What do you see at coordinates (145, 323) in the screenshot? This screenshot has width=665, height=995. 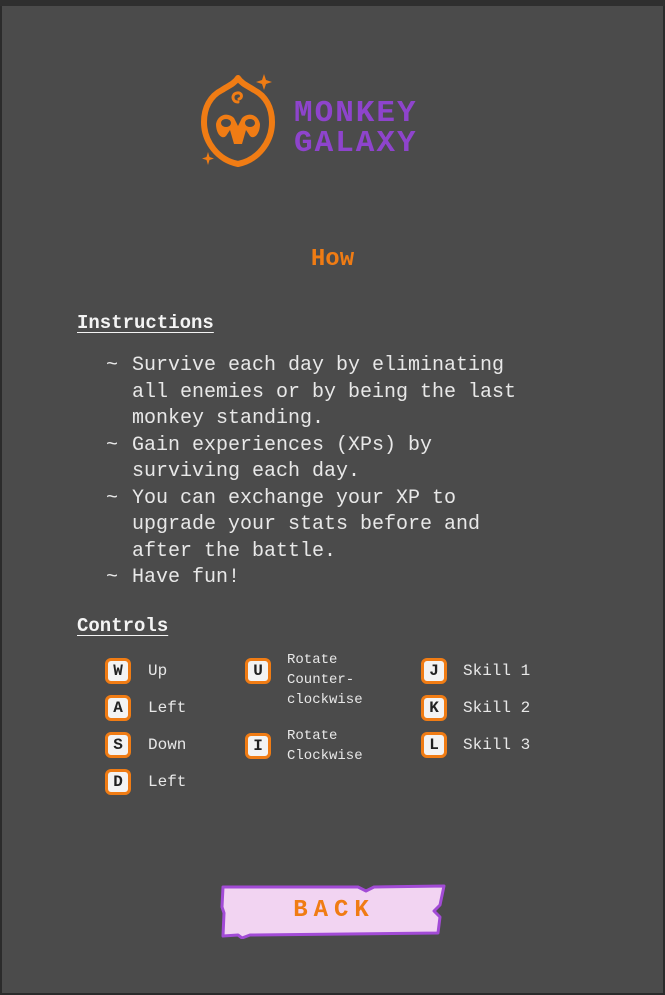 I see `instructions-heading: Instructions` at bounding box center [145, 323].